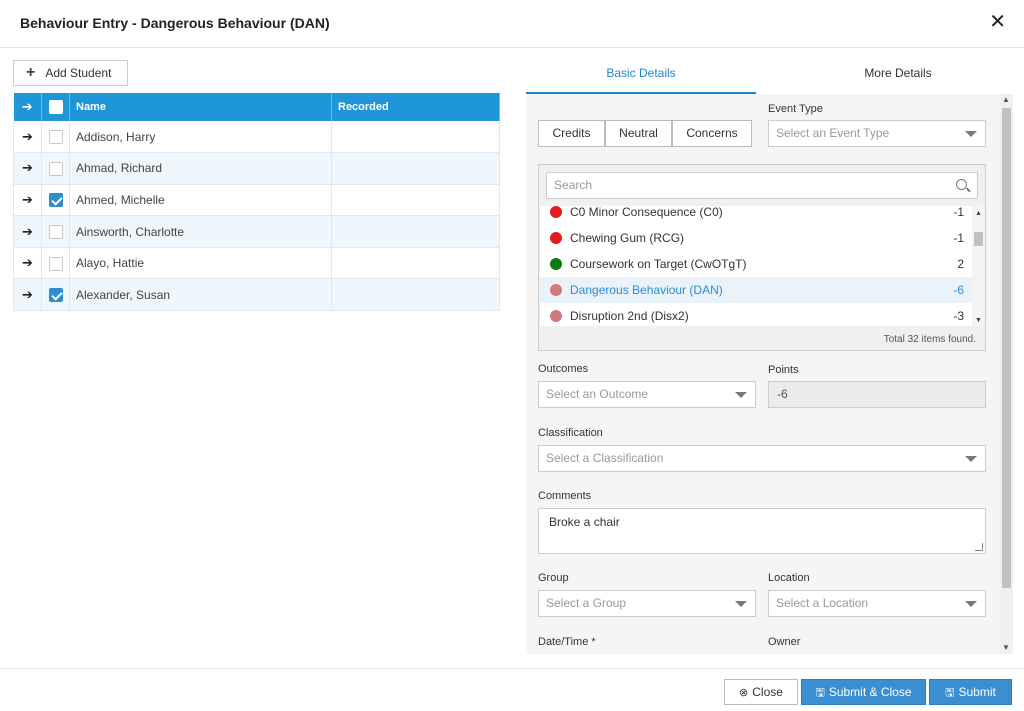 This screenshot has width=1024, height=711. Describe the element at coordinates (415, 107) in the screenshot. I see `column-header-recorded: Recorded` at that location.